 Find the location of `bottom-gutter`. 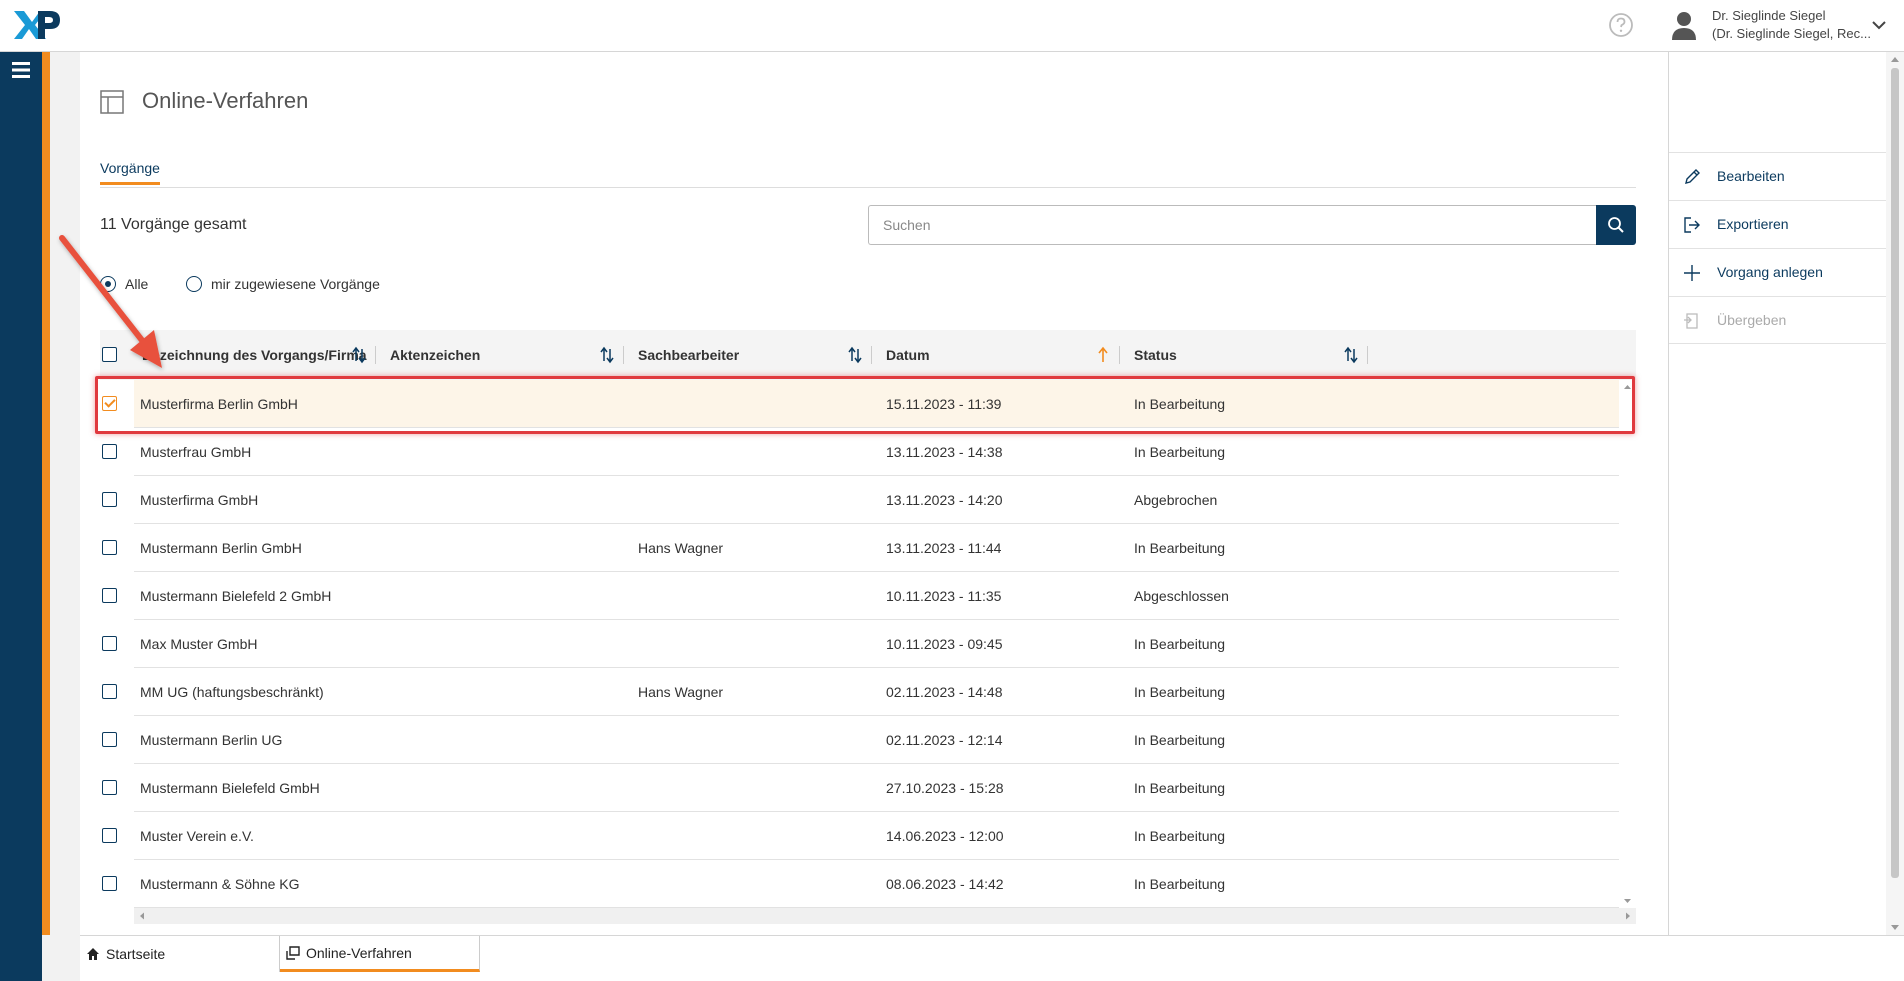

bottom-gutter is located at coordinates (61, 958).